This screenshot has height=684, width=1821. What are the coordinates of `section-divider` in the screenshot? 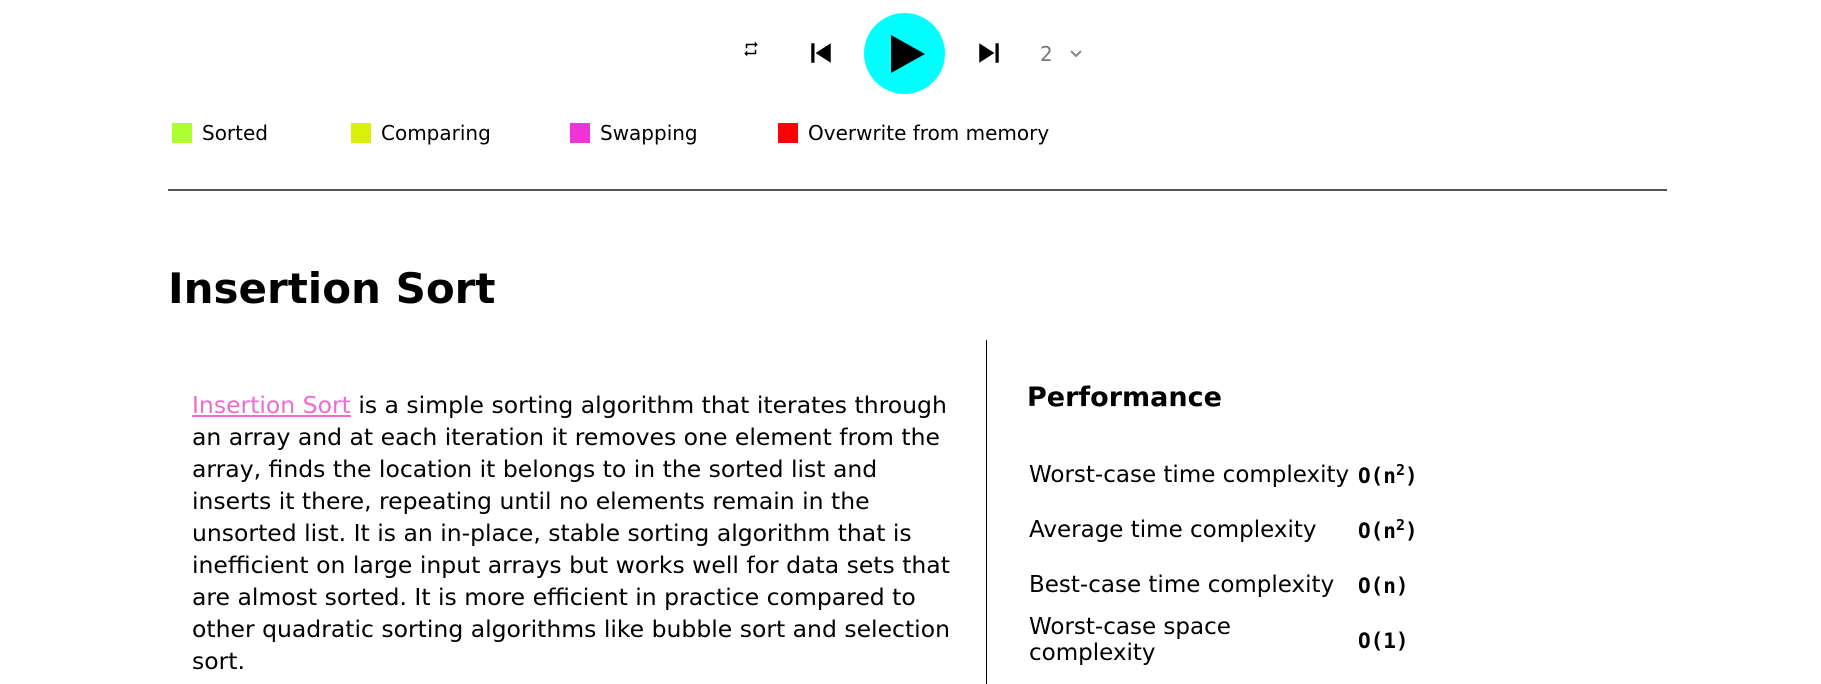 It's located at (917, 190).